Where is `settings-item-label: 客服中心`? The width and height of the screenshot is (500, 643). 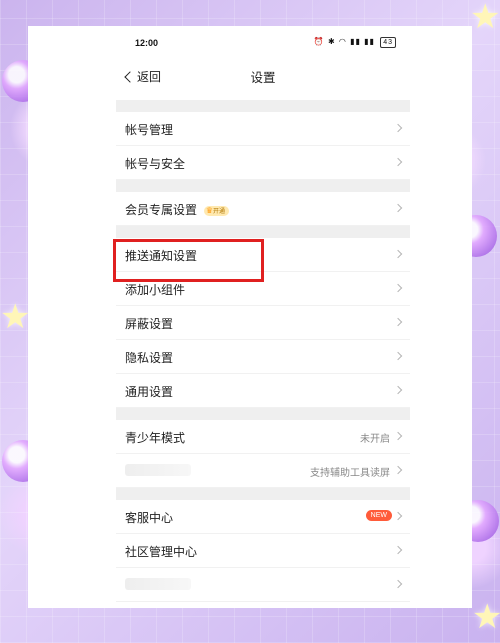 settings-item-label: 客服中心 is located at coordinates (149, 518).